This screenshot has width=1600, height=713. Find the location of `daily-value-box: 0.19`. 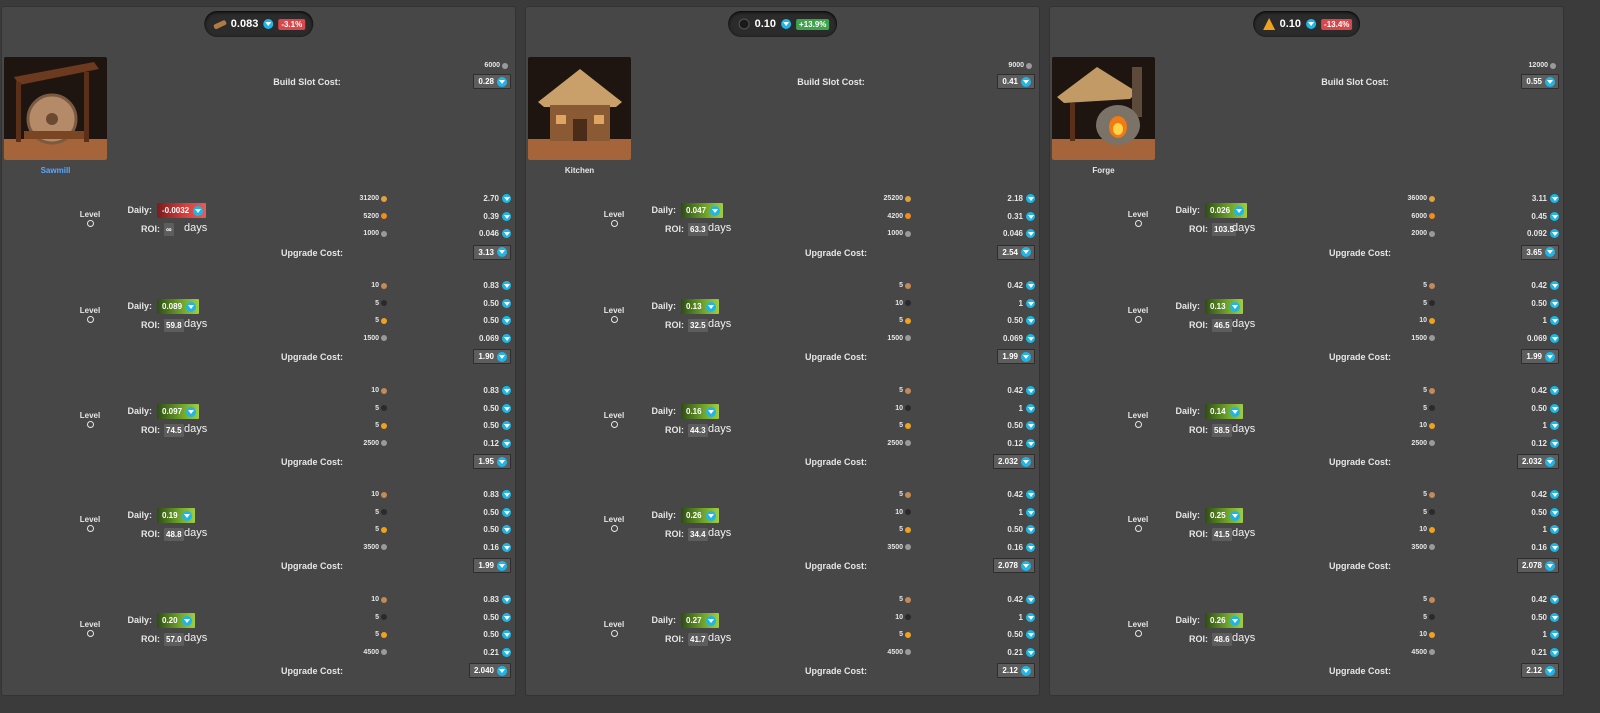

daily-value-box: 0.19 is located at coordinates (176, 515).